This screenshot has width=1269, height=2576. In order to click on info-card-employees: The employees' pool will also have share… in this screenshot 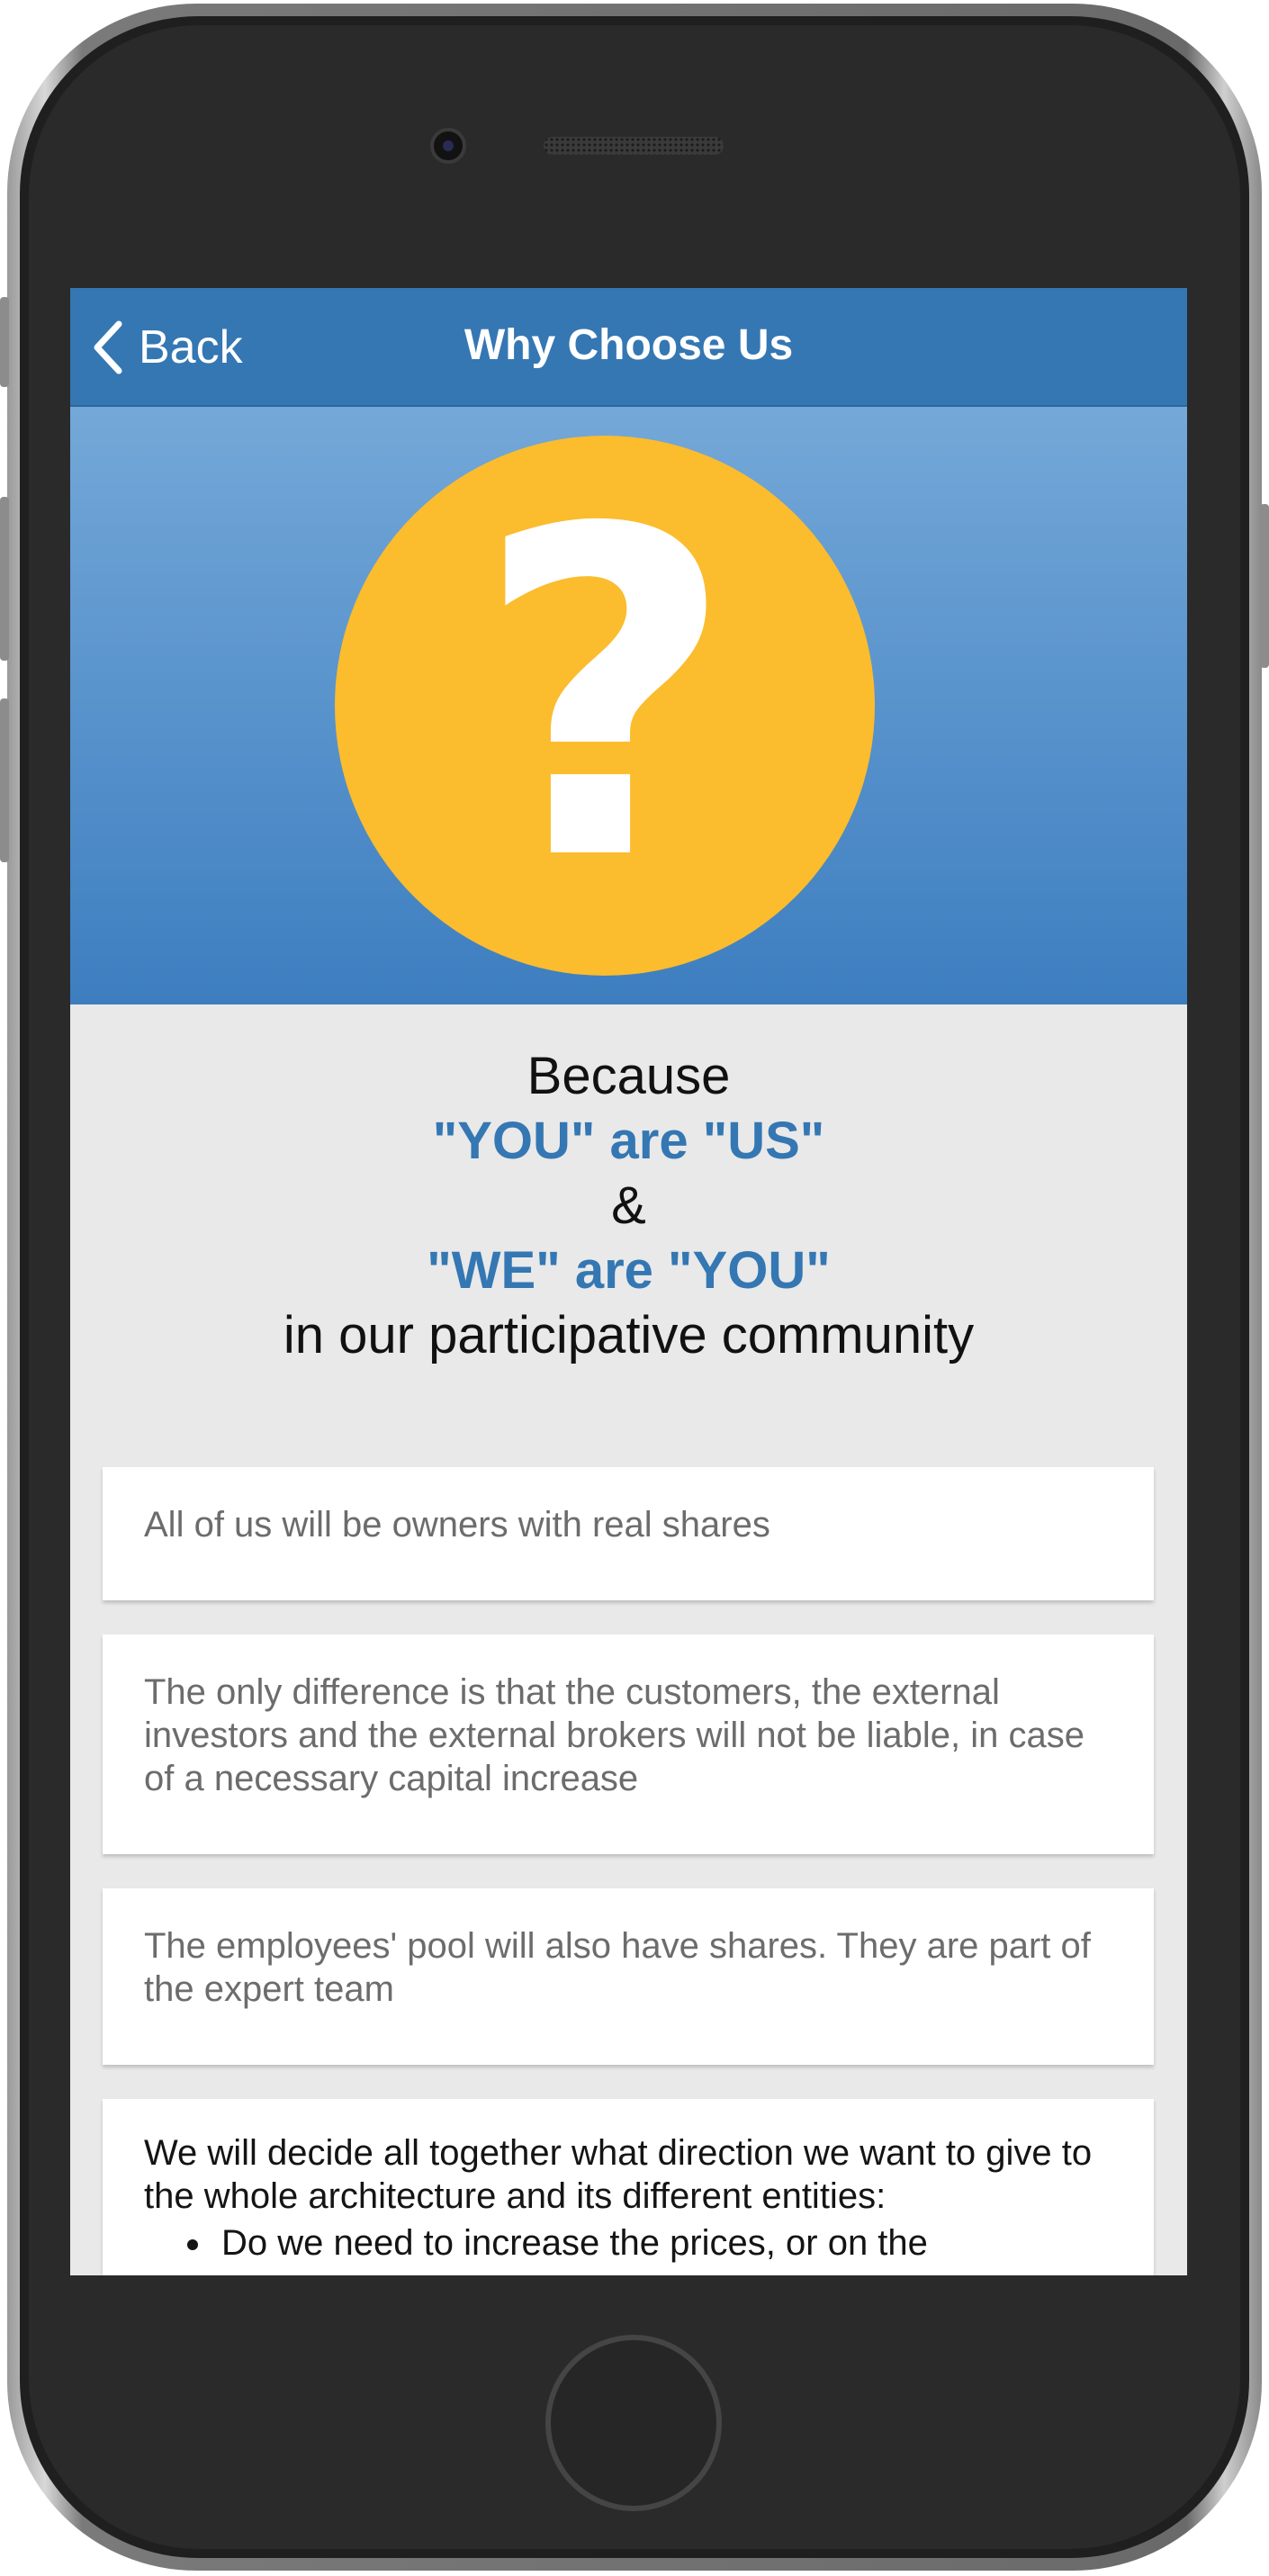, I will do `click(628, 1976)`.